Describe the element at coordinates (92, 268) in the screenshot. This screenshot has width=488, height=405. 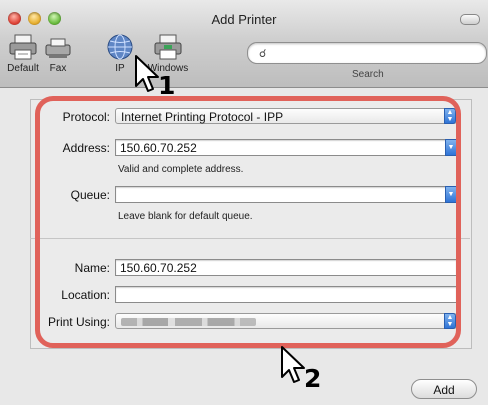
I see `name-label: Name:` at that location.